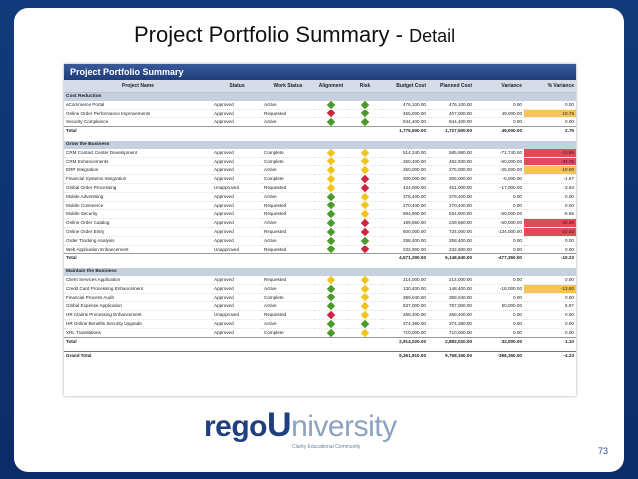 The image size is (638, 479). Describe the element at coordinates (138, 214) in the screenshot. I see `project-name: Mobile Security` at that location.